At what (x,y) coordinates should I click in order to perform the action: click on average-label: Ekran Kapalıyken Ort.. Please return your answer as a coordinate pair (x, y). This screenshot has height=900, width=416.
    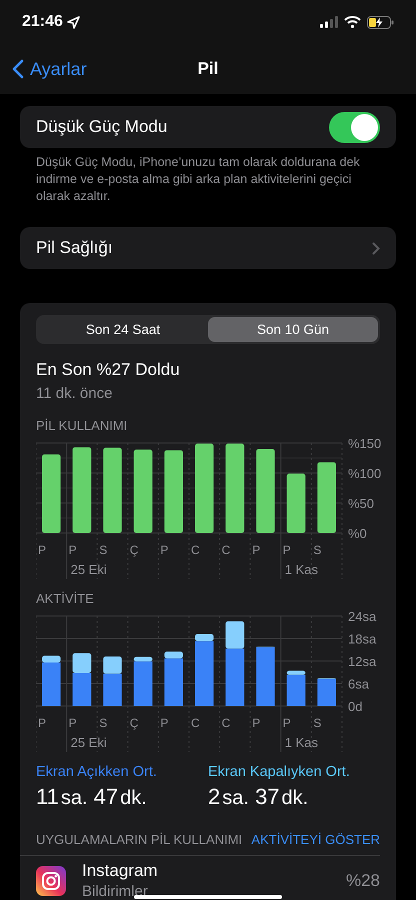
    Looking at the image, I should click on (279, 772).